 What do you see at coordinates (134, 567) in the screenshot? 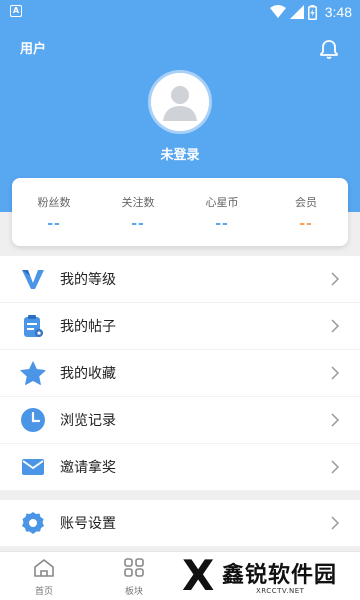
I see `grid-icon` at bounding box center [134, 567].